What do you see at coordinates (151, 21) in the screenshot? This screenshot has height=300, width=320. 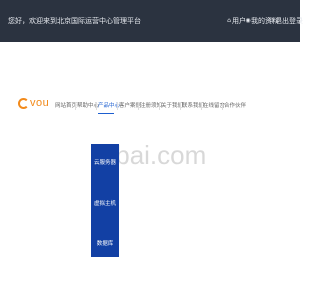 I see `top-bar: 您好，欢迎来到北京国际运营中心管理平台 ⌂ 用户 ◉ 我的资料 ⏻ 退出登录` at bounding box center [151, 21].